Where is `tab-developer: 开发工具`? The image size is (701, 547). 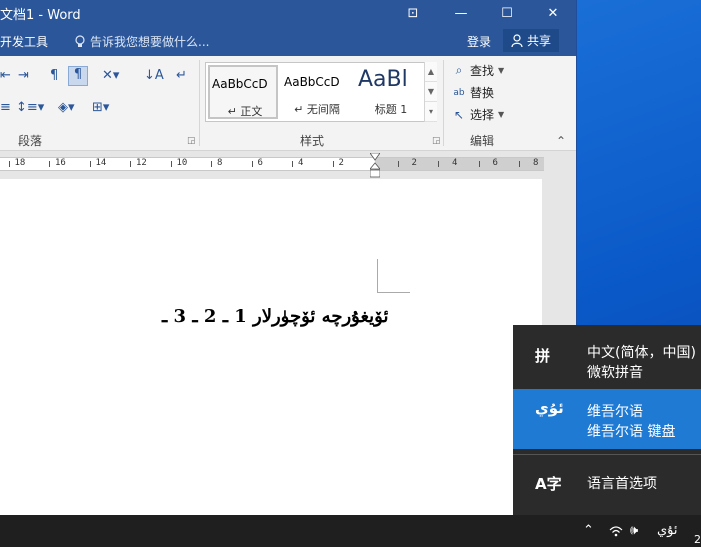 tab-developer: 开发工具 is located at coordinates (24, 41).